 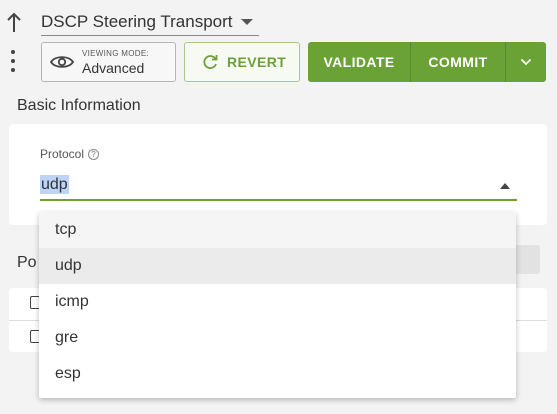 I want to click on section-title: Basic Information, so click(x=79, y=105).